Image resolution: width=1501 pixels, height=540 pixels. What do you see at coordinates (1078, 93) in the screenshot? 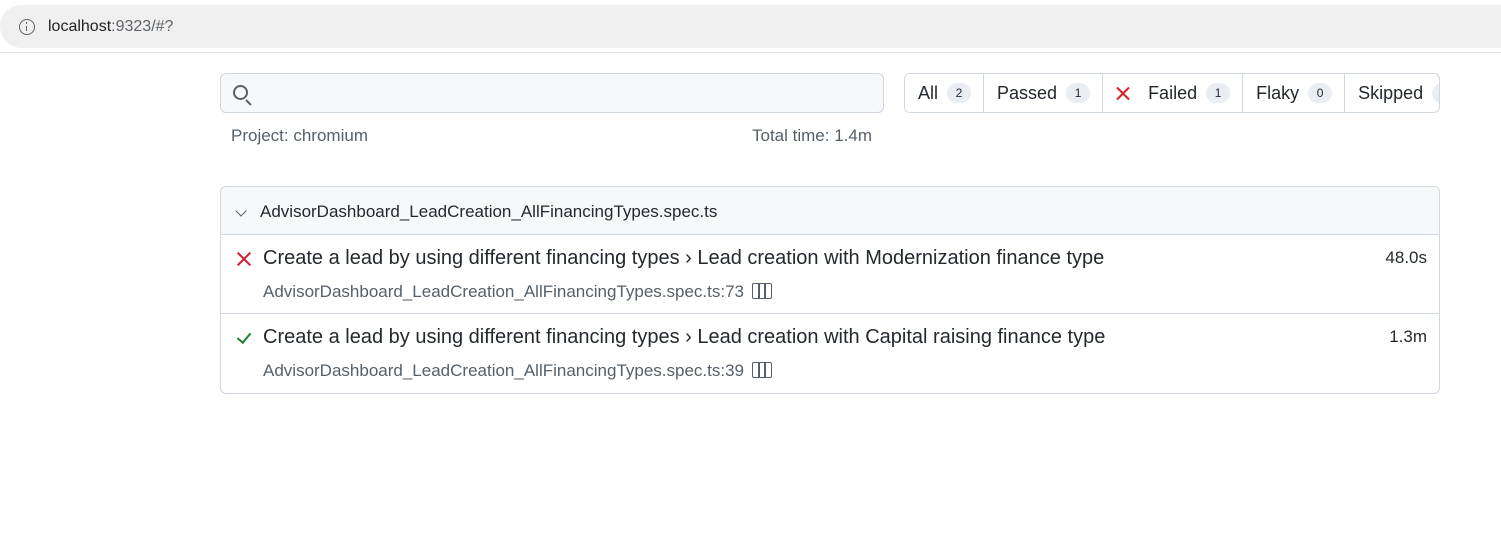
I see `filter-passed-count: 1` at bounding box center [1078, 93].